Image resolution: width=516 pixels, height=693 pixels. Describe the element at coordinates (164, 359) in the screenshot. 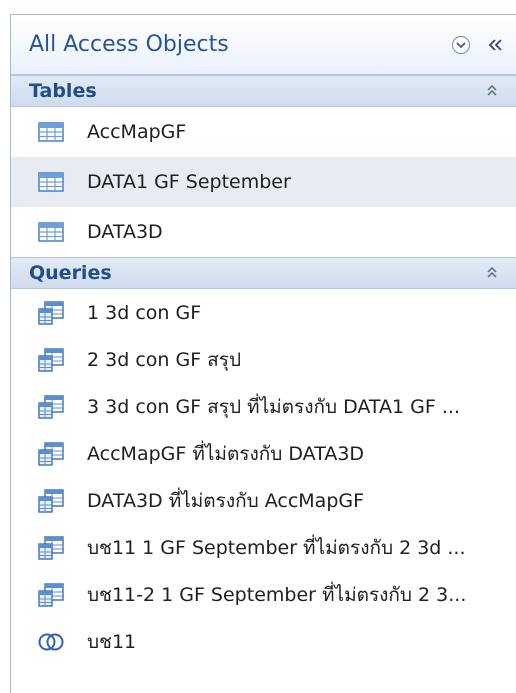

I see `item-label: 2 3d con GF สรุป` at that location.